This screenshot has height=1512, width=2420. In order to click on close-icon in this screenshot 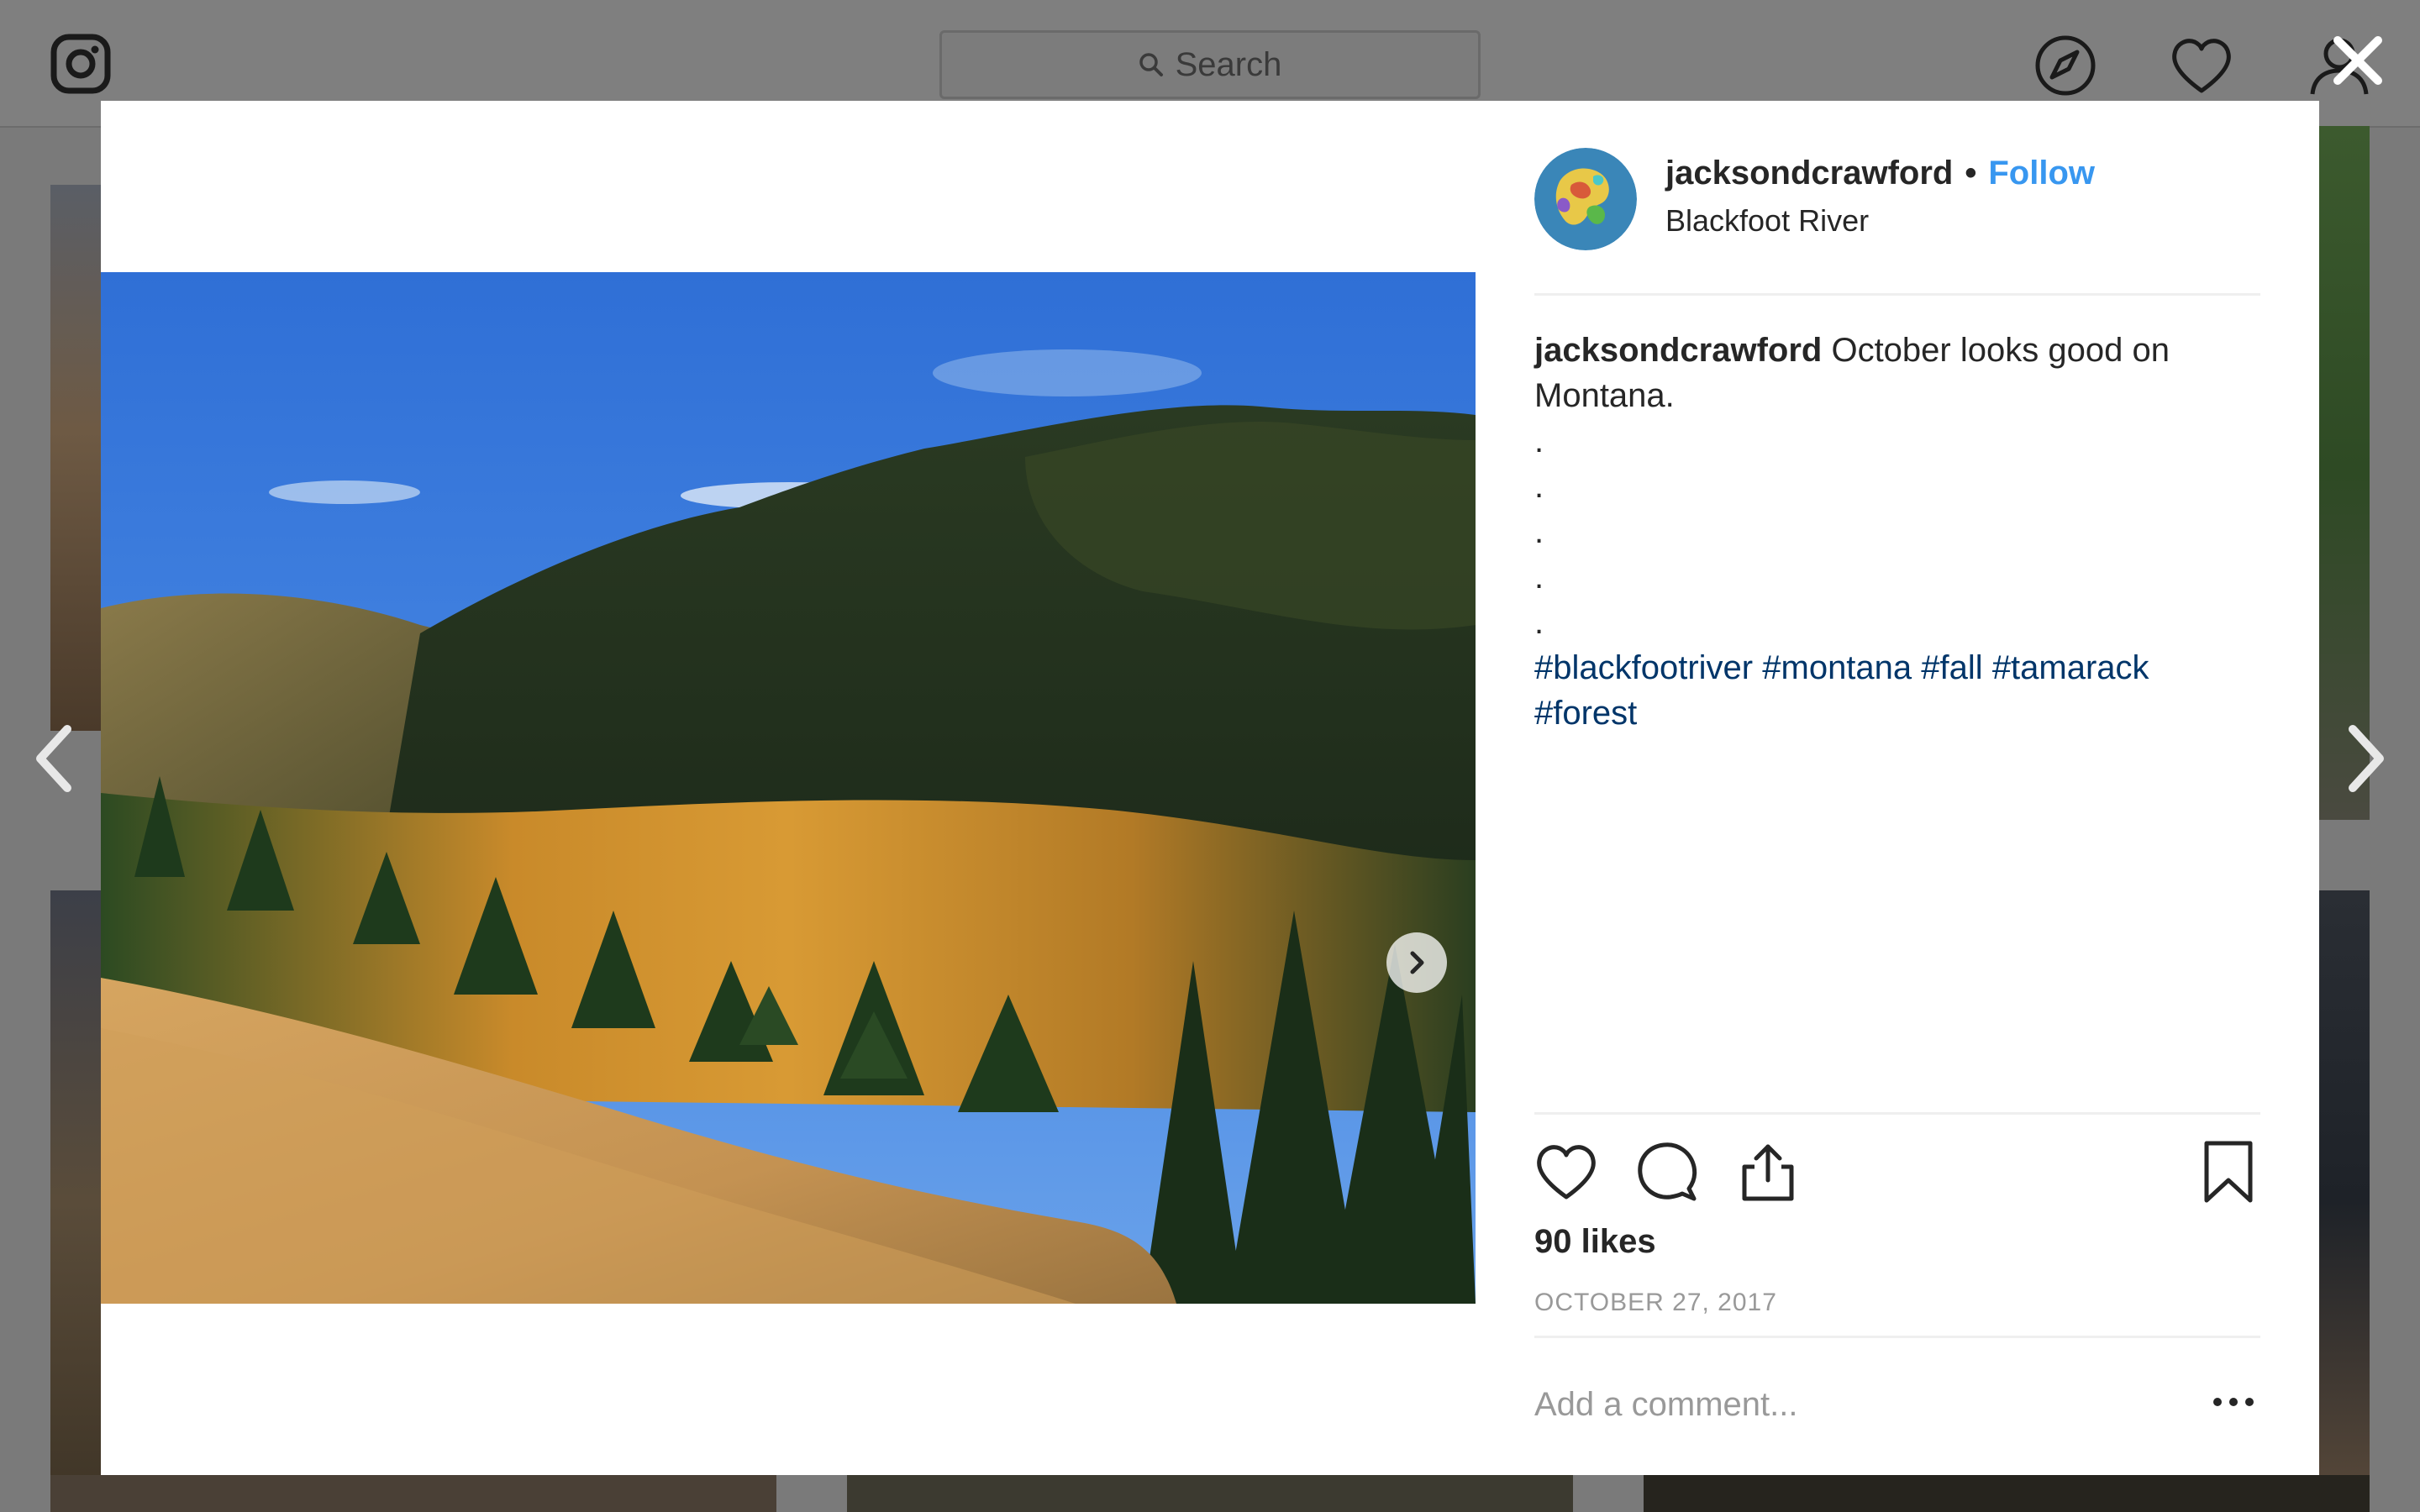, I will do `click(2358, 60)`.